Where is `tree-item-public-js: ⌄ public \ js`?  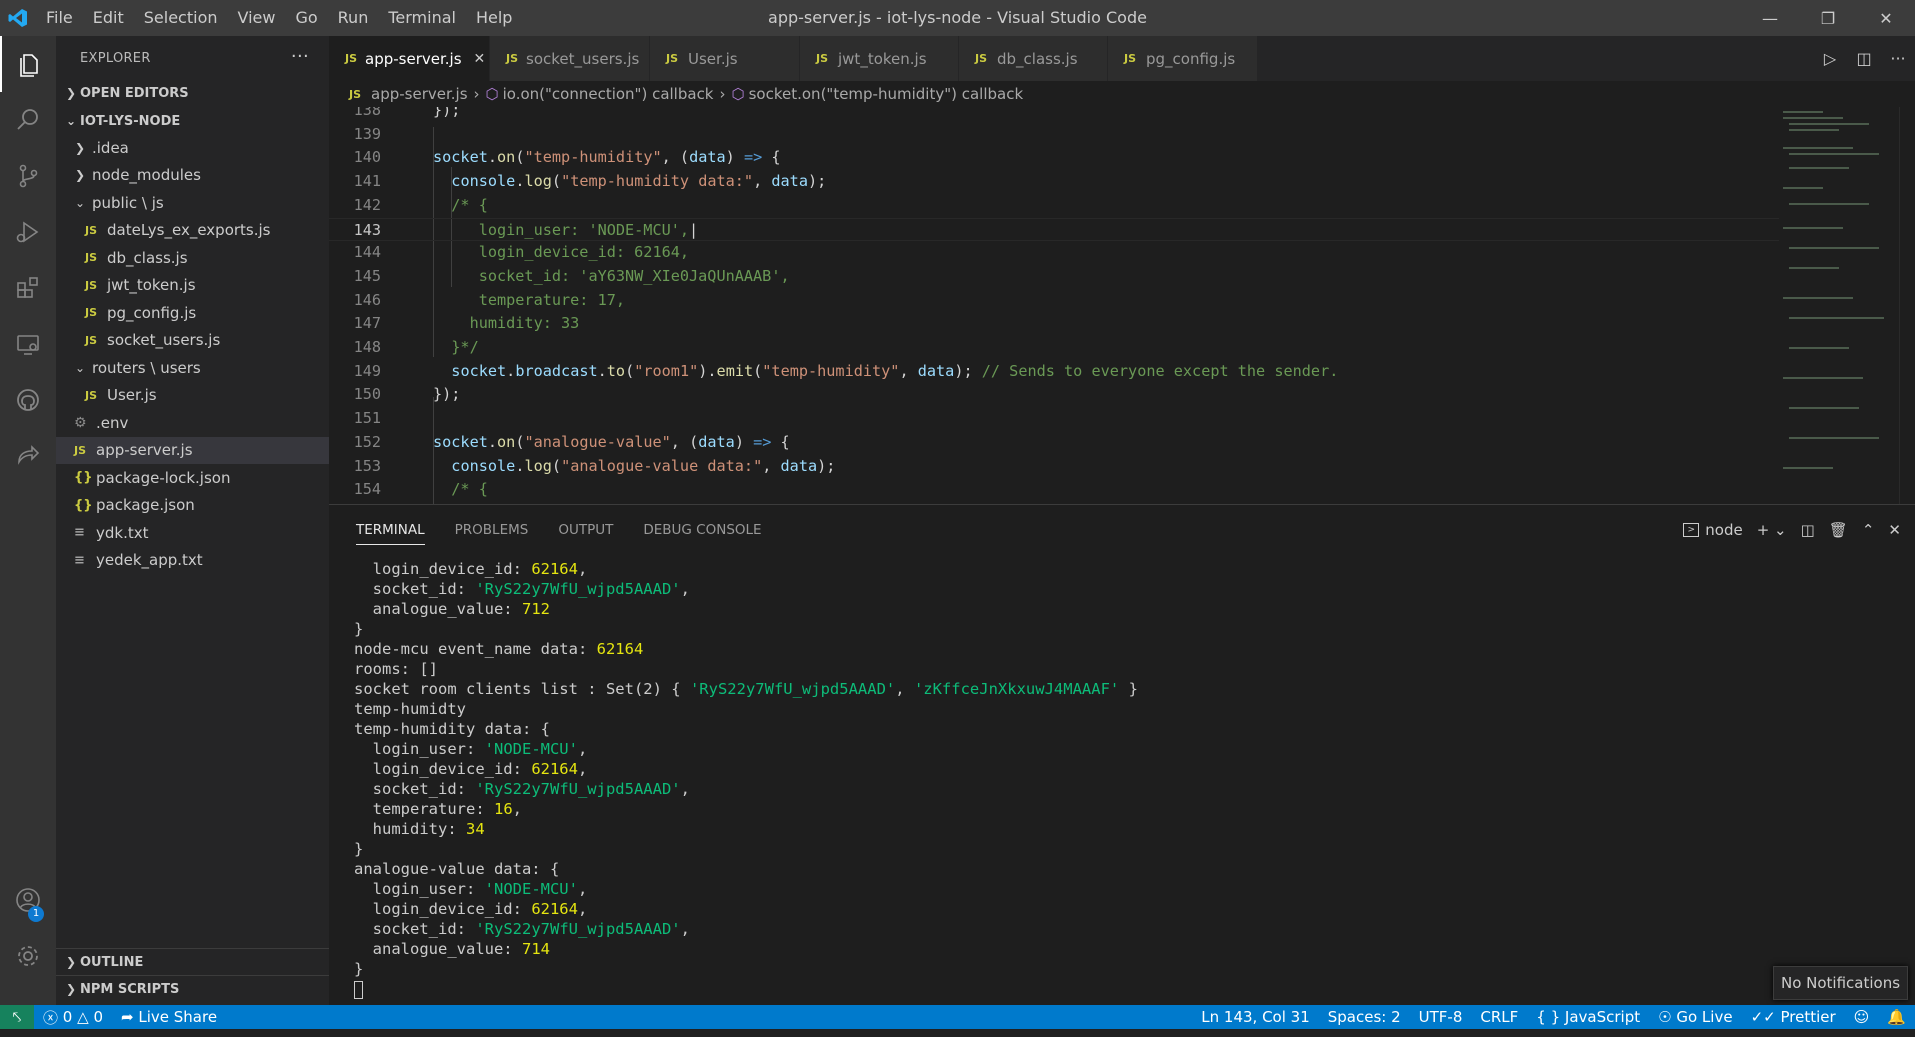 tree-item-public-js: ⌄ public \ js is located at coordinates (192, 203).